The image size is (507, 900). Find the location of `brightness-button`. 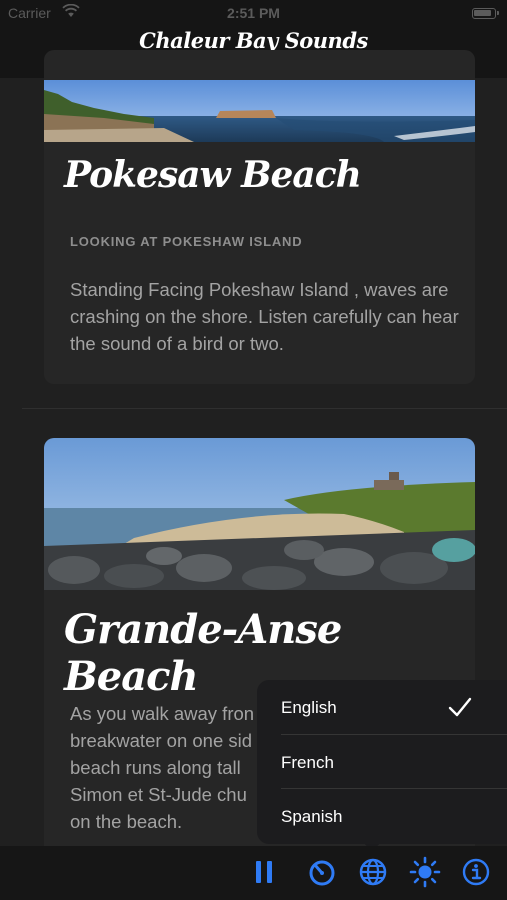

brightness-button is located at coordinates (425, 872).